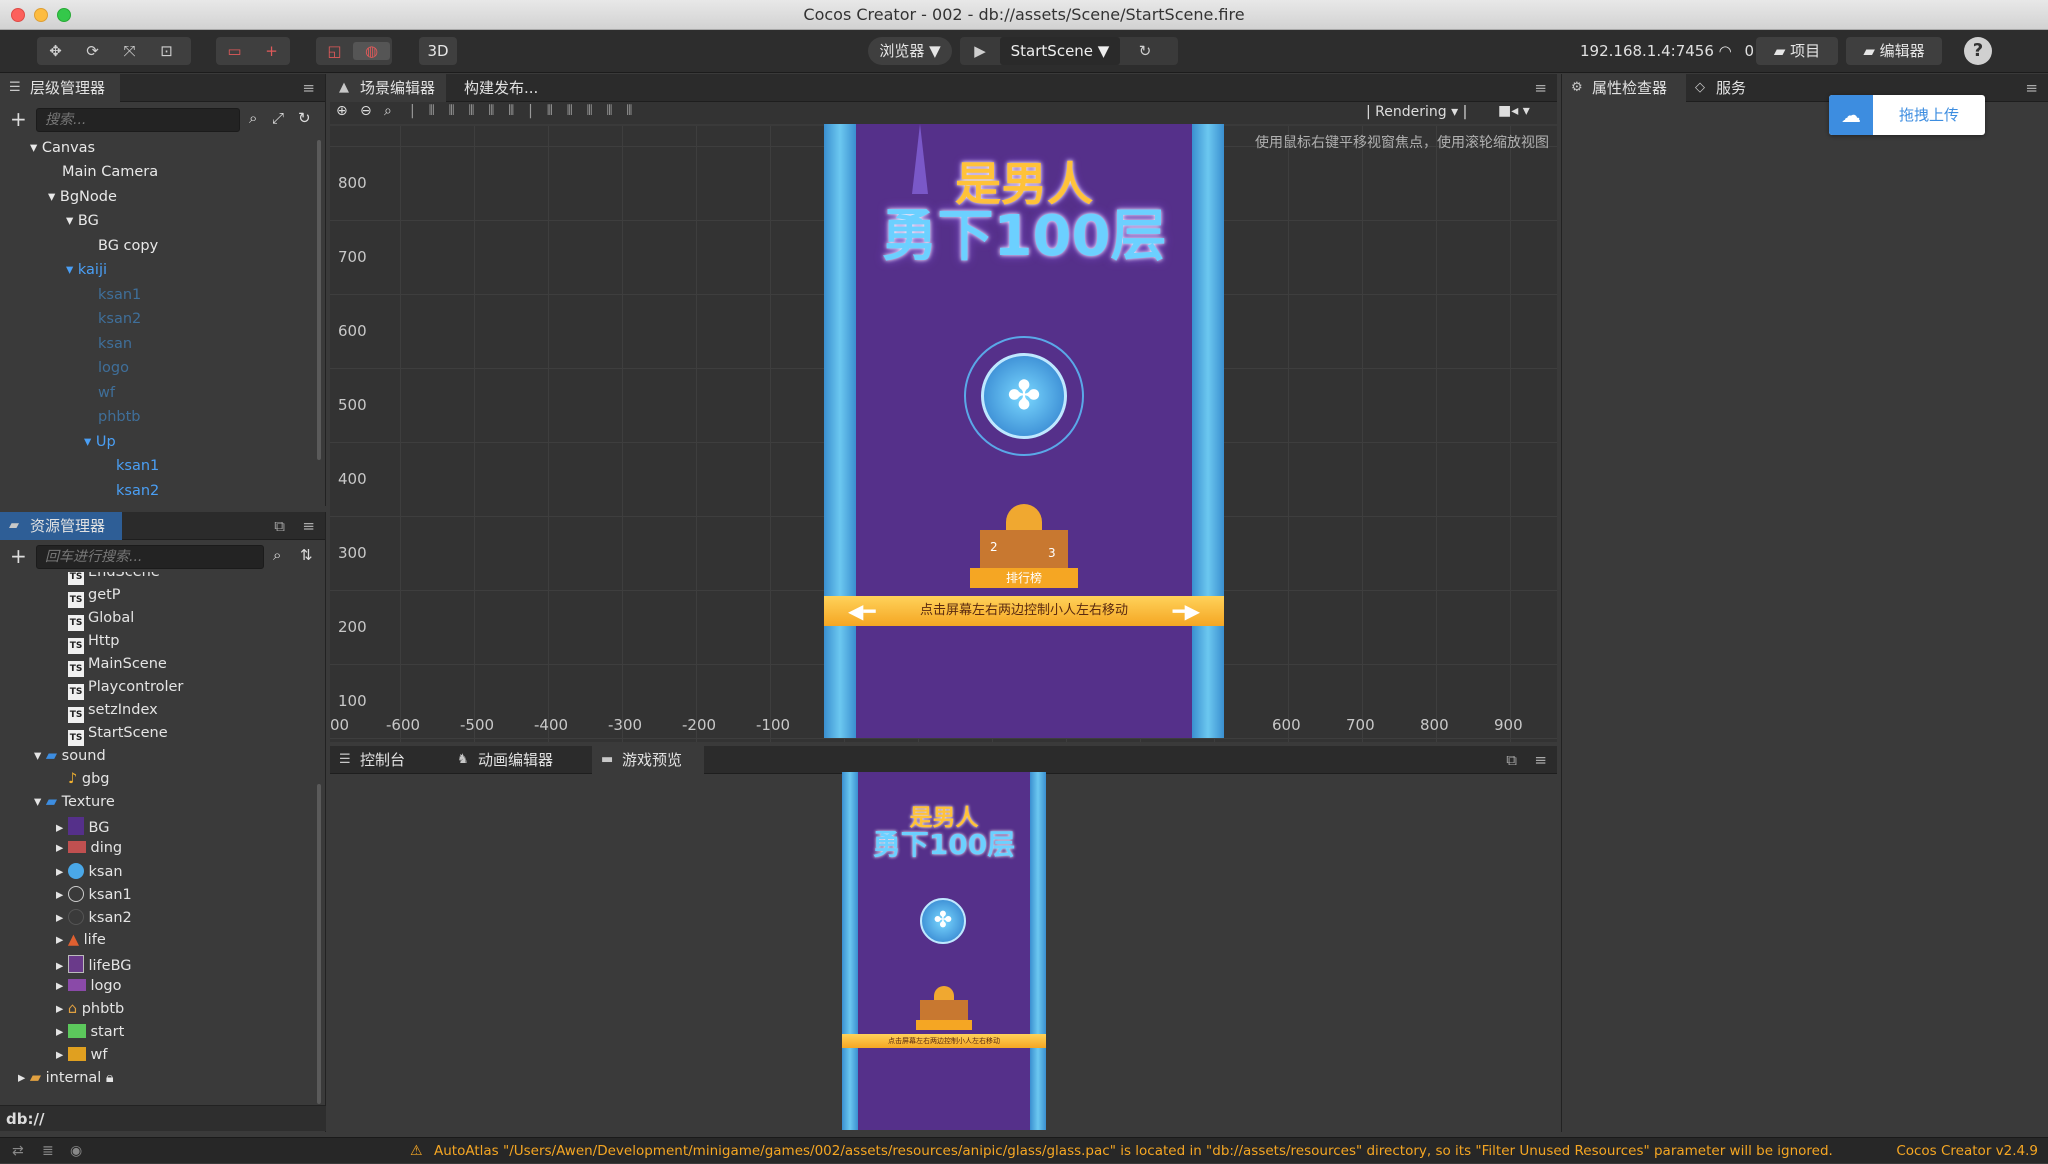 The image size is (2048, 1164). I want to click on tree-node: wf, so click(106, 393).